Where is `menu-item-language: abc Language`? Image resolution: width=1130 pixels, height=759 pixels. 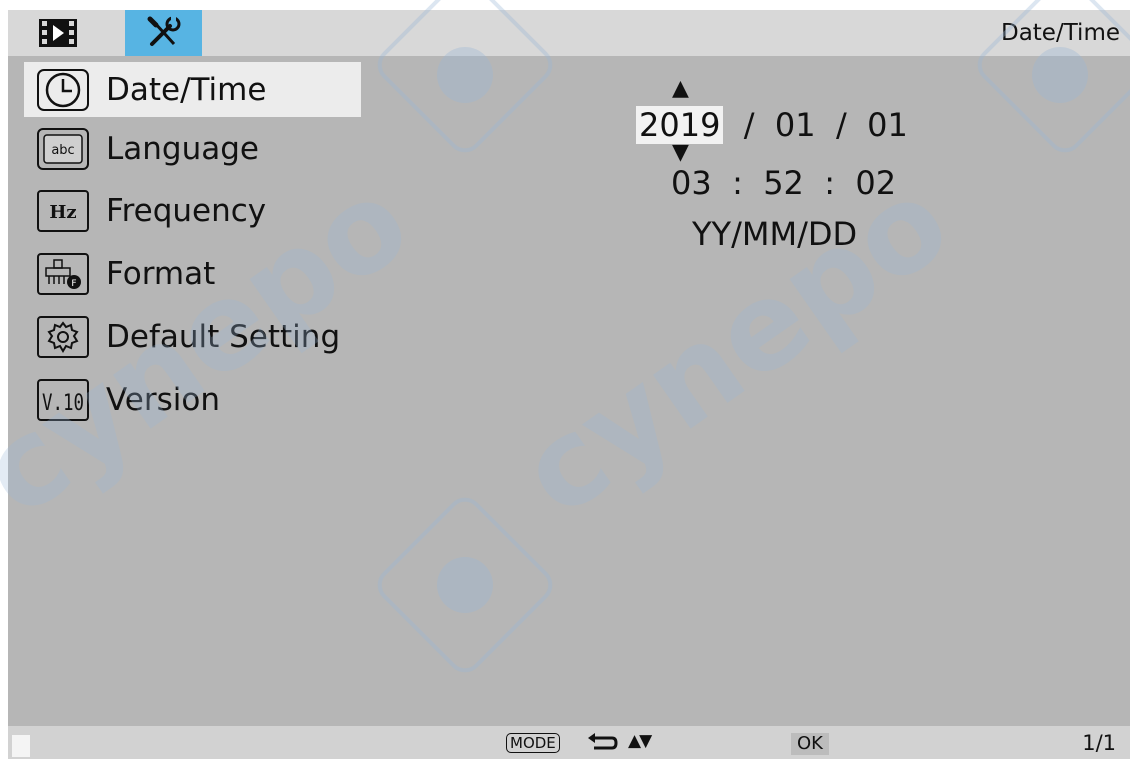
menu-item-language: abc Language is located at coordinates (192, 148).